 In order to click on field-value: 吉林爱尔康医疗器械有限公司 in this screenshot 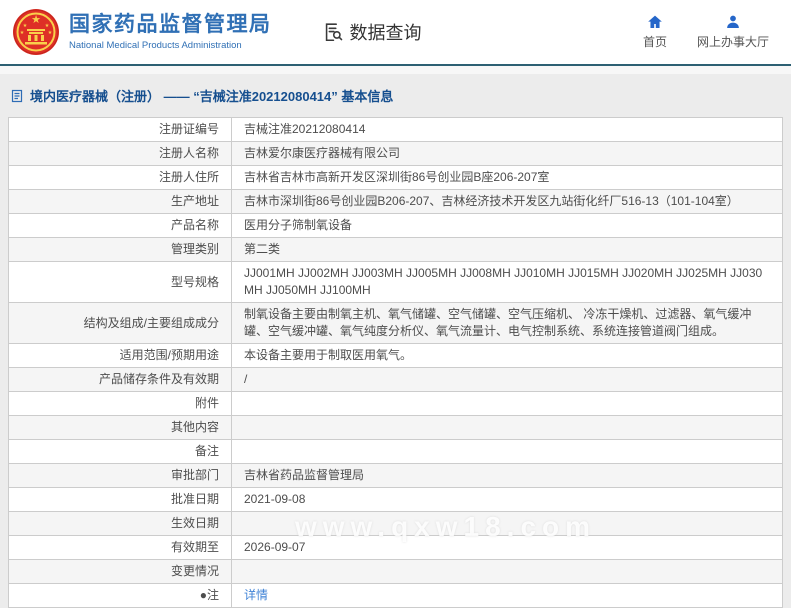, I will do `click(507, 153)`.